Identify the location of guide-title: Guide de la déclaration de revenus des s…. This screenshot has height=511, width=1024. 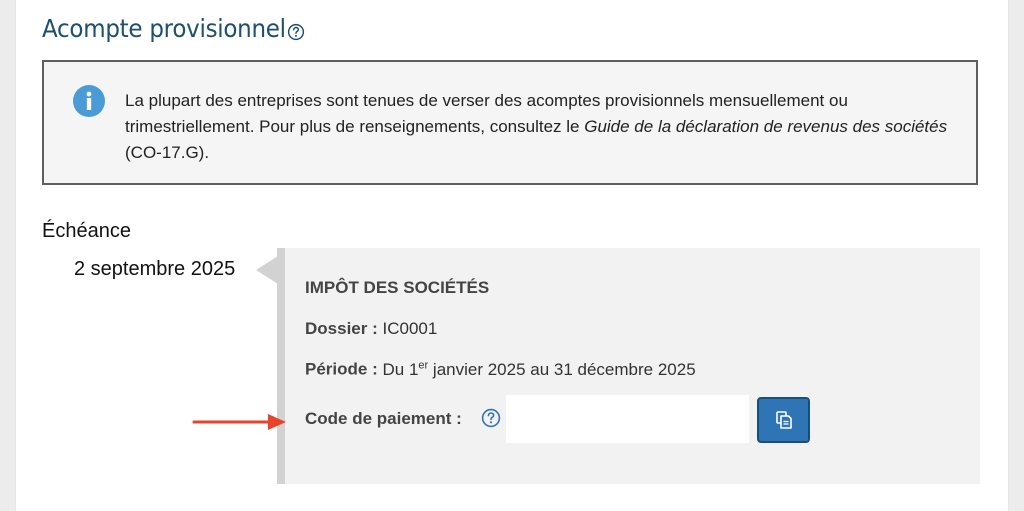
(766, 126).